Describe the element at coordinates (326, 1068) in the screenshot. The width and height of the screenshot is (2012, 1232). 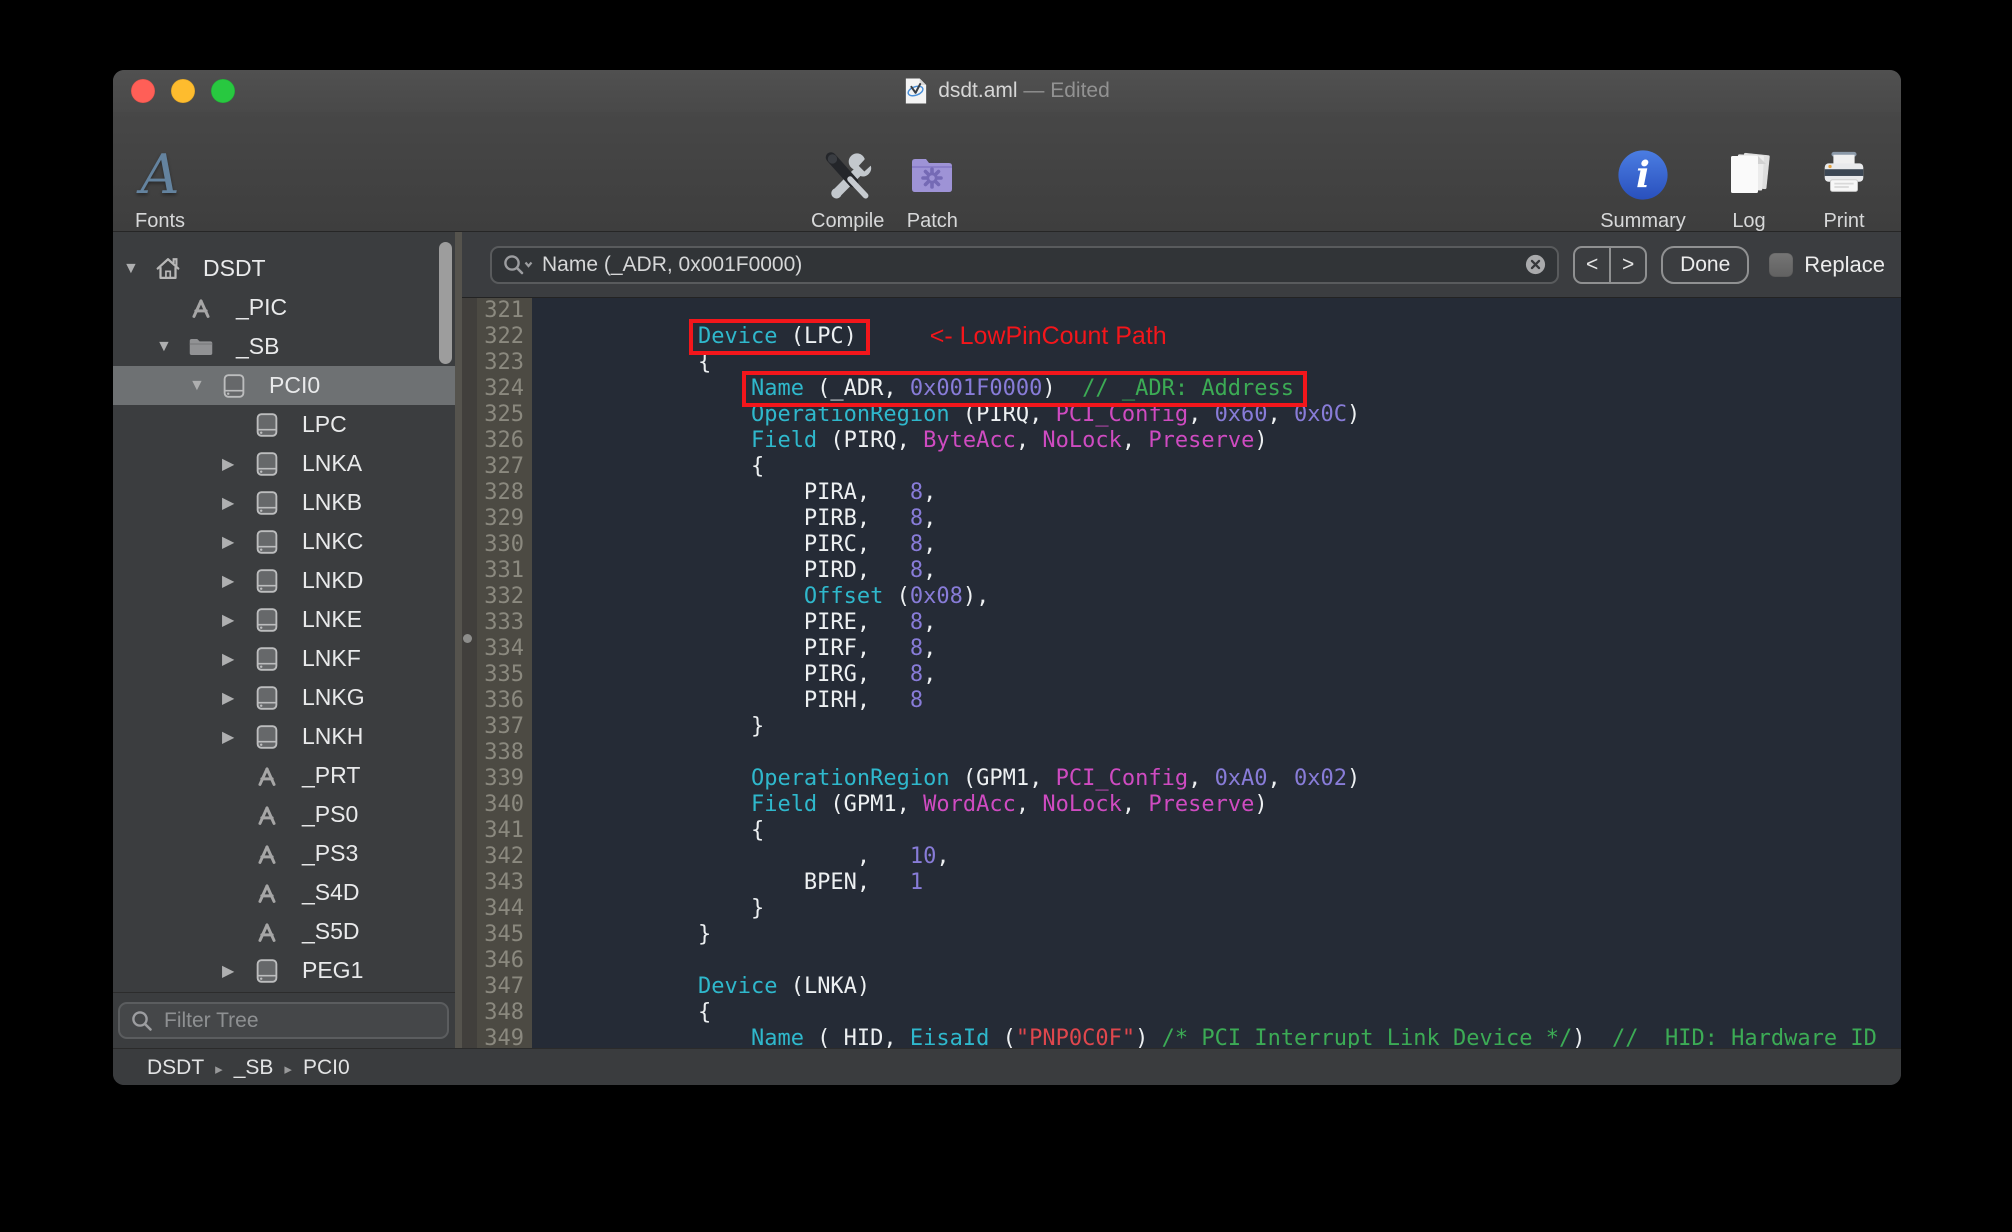
I see `breadcrumb-item-PCI0: PCI0` at that location.